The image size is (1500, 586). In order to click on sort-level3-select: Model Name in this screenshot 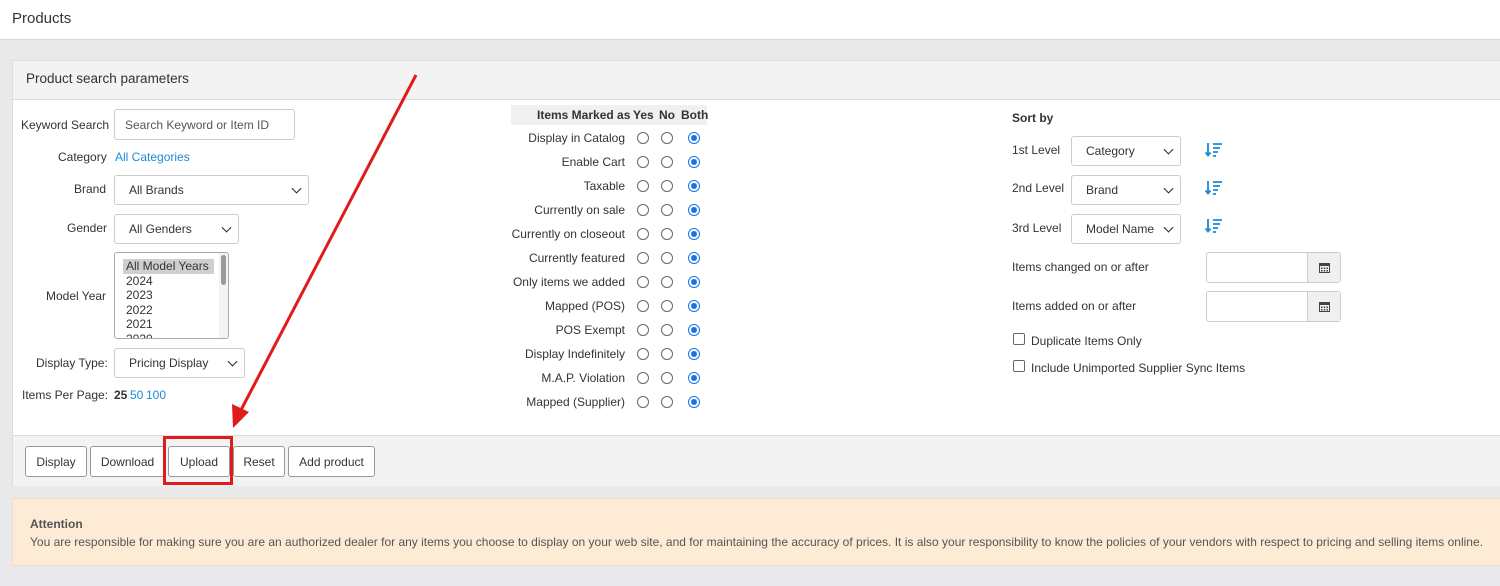, I will do `click(1126, 229)`.